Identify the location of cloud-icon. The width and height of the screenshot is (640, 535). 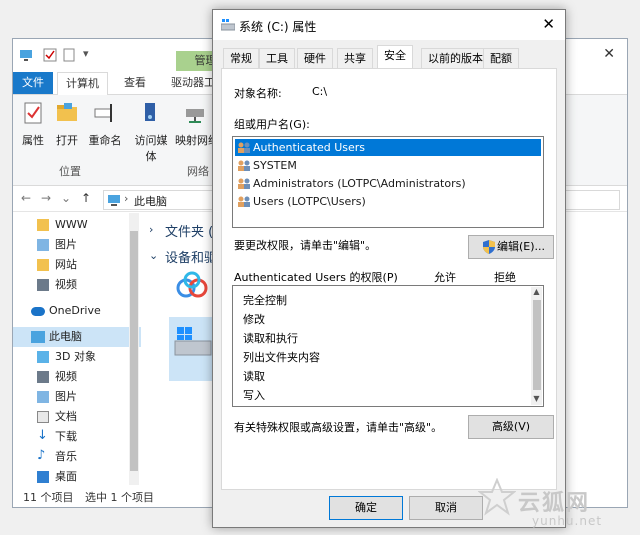
(38, 311).